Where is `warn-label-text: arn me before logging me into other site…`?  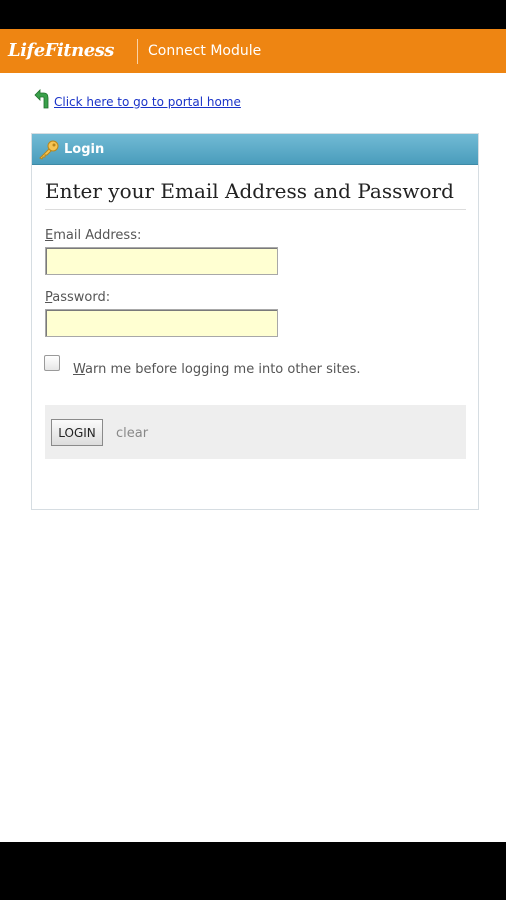
warn-label-text: arn me before logging me into other site… is located at coordinates (223, 369).